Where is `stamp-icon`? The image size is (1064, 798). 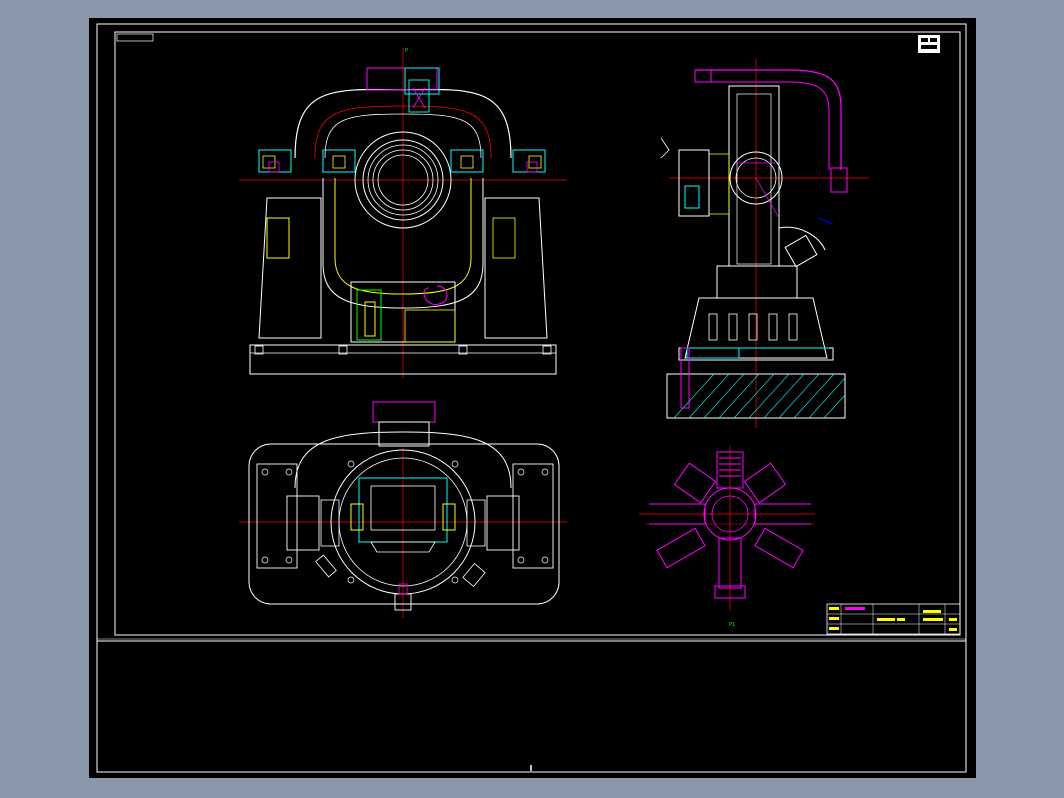 stamp-icon is located at coordinates (929, 44).